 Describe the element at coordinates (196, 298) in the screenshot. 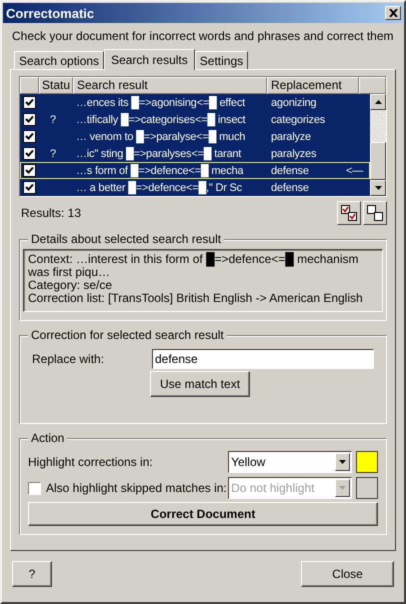

I see `details-text: Correction list: [TransTools] British English -> American English` at that location.